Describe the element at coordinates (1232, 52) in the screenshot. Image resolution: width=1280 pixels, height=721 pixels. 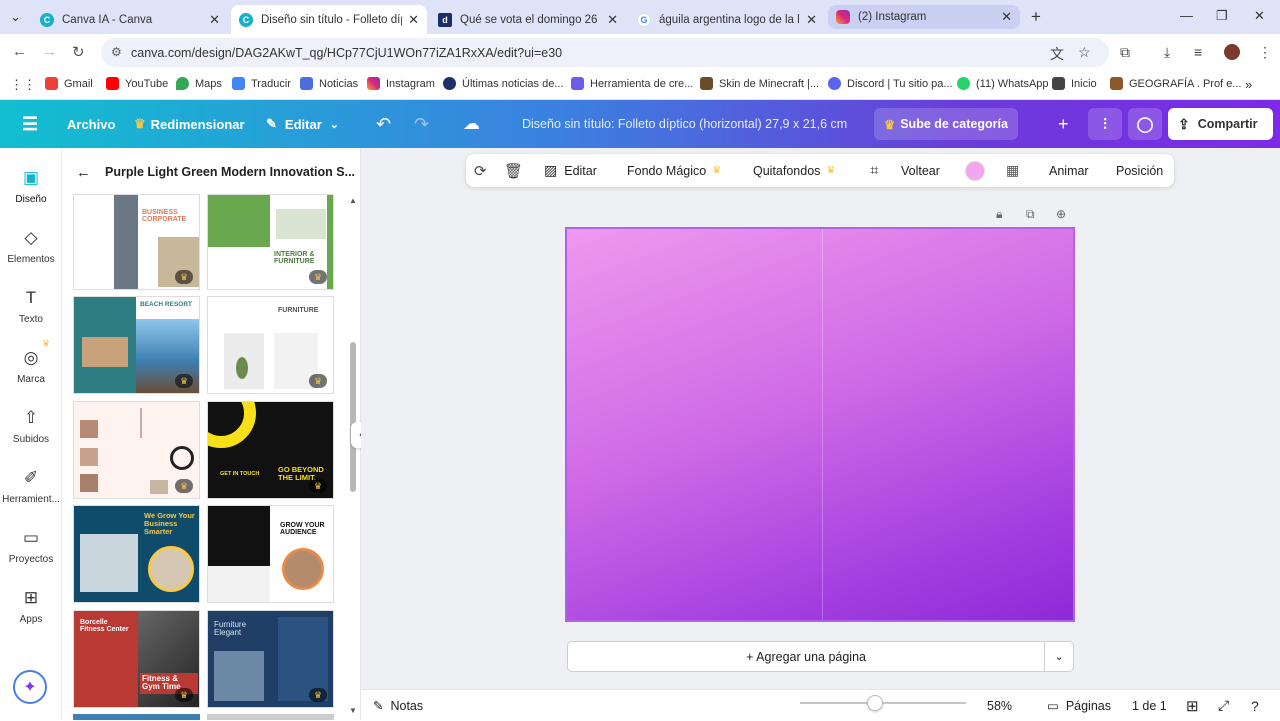
I see `profile-avatar` at that location.